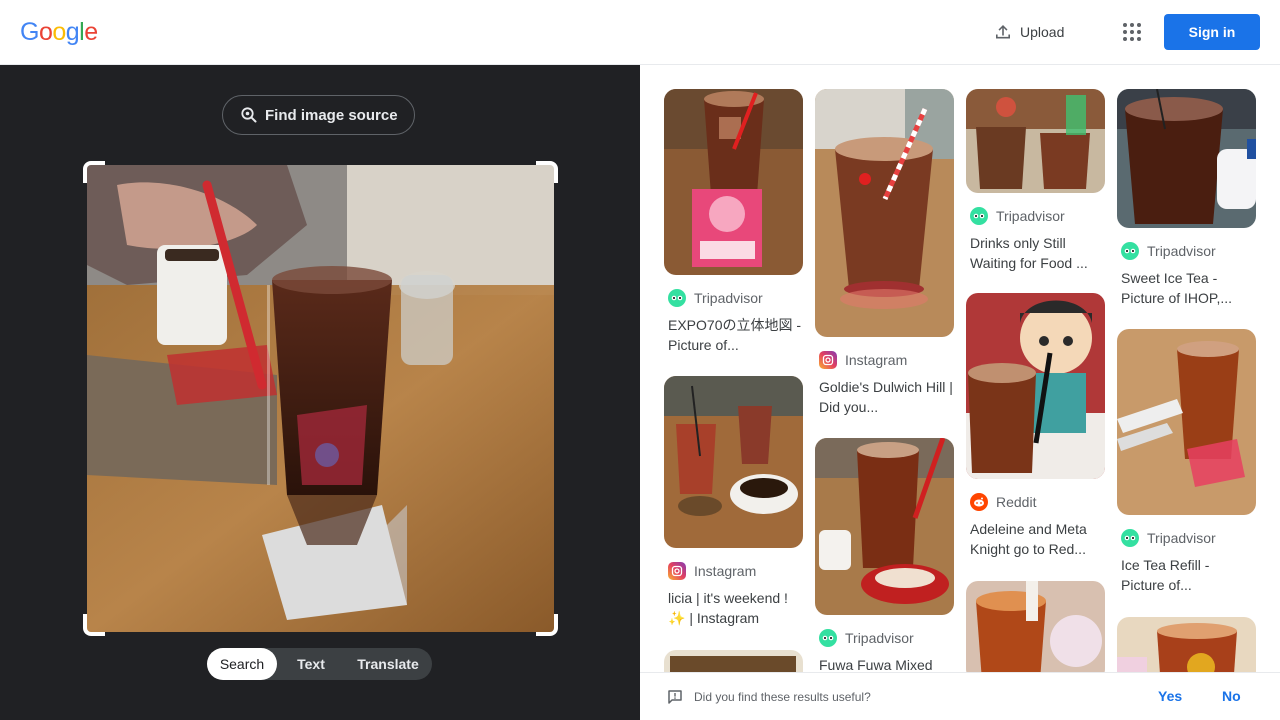  Describe the element at coordinates (547, 172) in the screenshot. I see `crop-handle-top-right` at that location.